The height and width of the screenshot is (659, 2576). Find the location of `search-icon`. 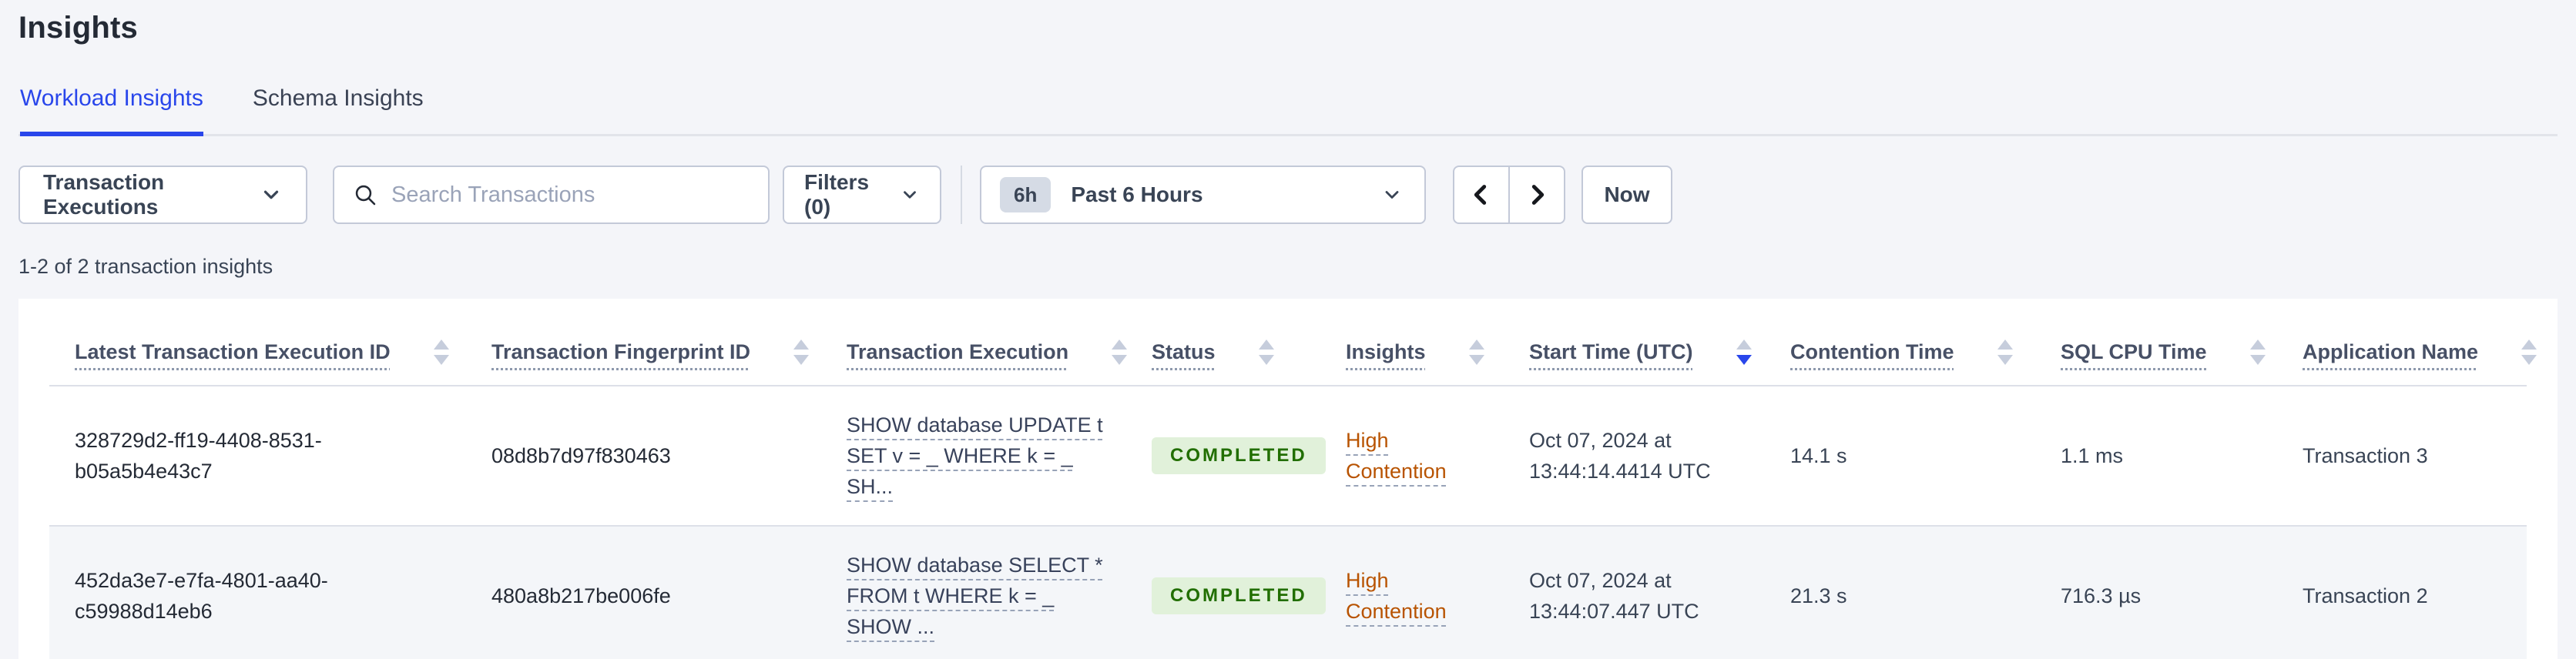

search-icon is located at coordinates (365, 194).